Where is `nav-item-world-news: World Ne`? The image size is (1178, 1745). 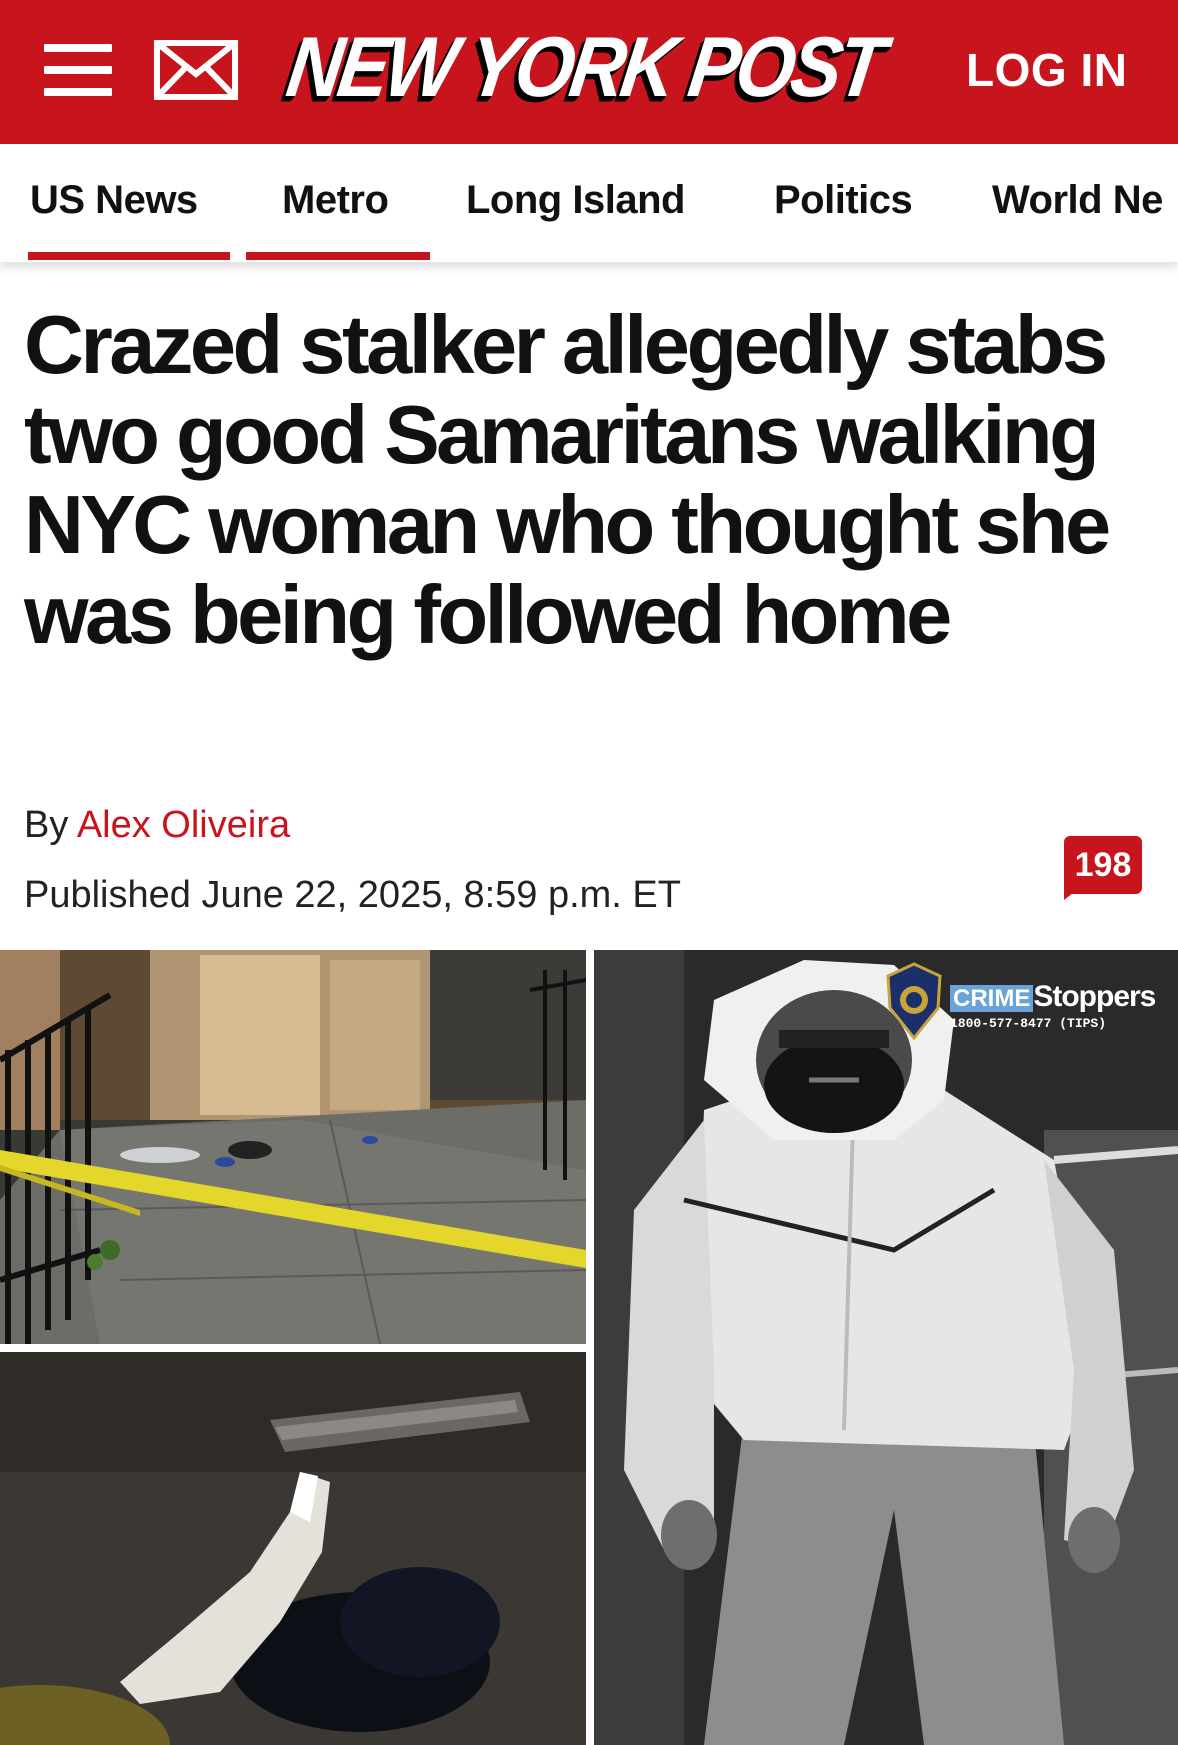
nav-item-world-news: World Ne is located at coordinates (1077, 200).